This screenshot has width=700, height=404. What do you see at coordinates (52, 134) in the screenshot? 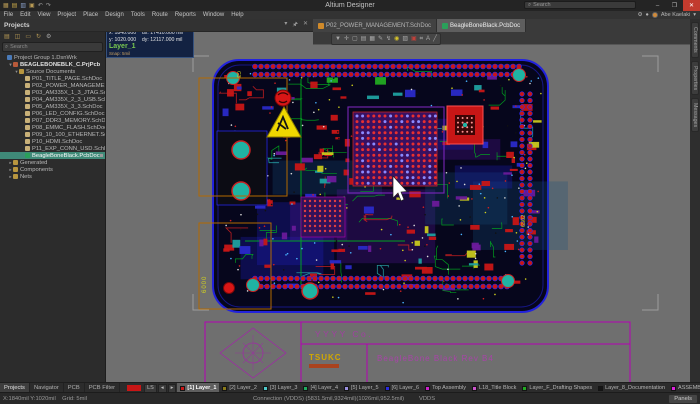
I see `tree-item: P09_10_100_ETHERNET.SchDoc` at bounding box center [52, 134].